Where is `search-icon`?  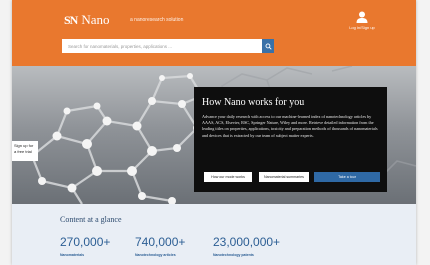 search-icon is located at coordinates (268, 46).